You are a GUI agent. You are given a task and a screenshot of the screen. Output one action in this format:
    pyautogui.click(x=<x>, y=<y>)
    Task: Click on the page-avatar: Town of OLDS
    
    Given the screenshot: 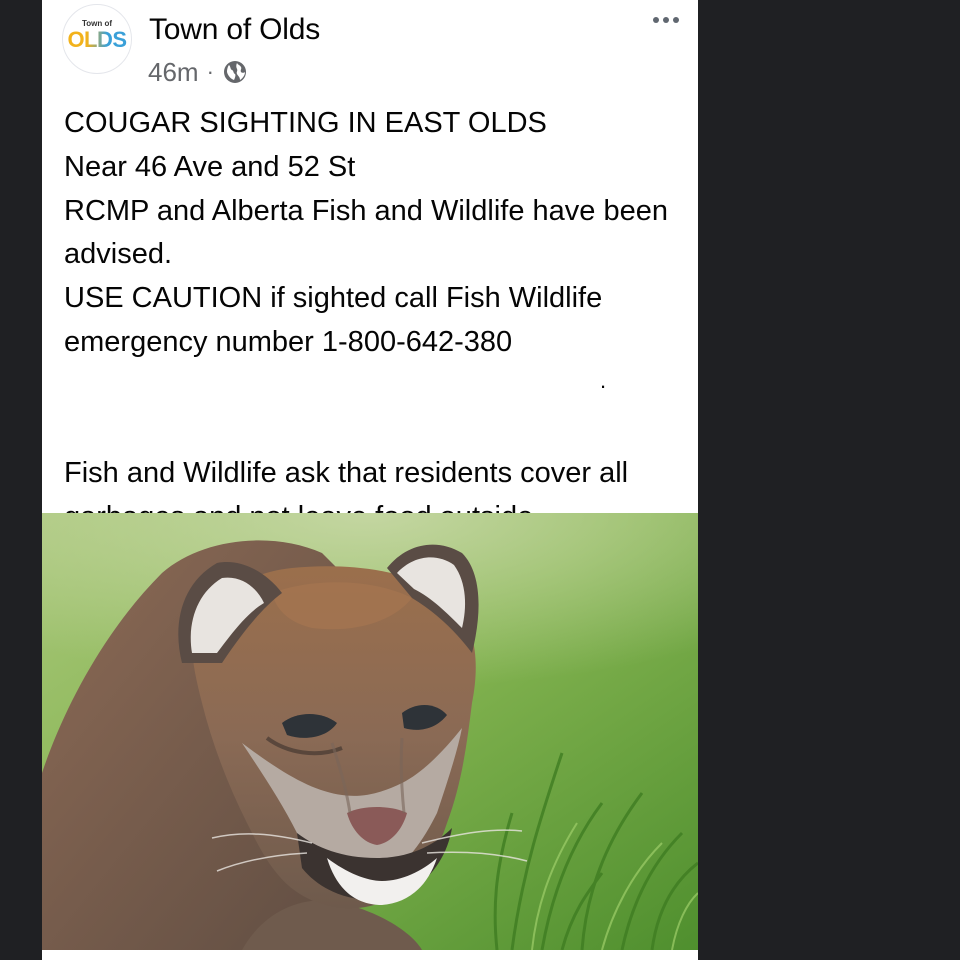 What is the action you would take?
    pyautogui.click(x=97, y=39)
    